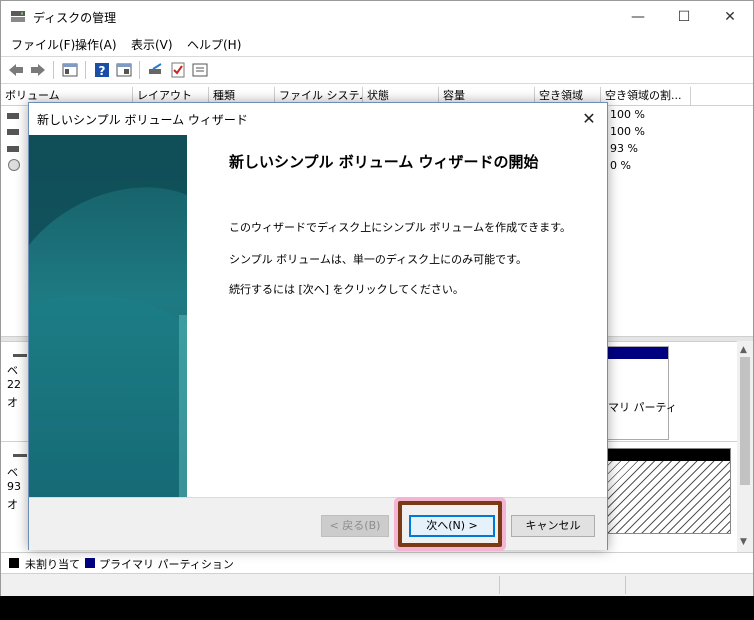 The height and width of the screenshot is (620, 754). I want to click on list-view-icon, so click(200, 70).